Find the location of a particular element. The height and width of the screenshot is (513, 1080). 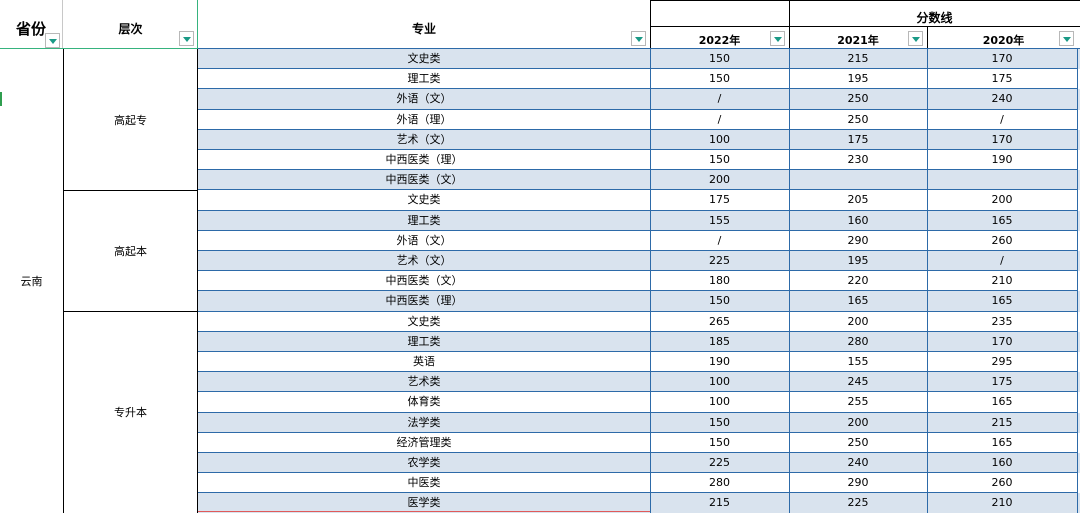

major-cell: 经济管理类 is located at coordinates (424, 443).